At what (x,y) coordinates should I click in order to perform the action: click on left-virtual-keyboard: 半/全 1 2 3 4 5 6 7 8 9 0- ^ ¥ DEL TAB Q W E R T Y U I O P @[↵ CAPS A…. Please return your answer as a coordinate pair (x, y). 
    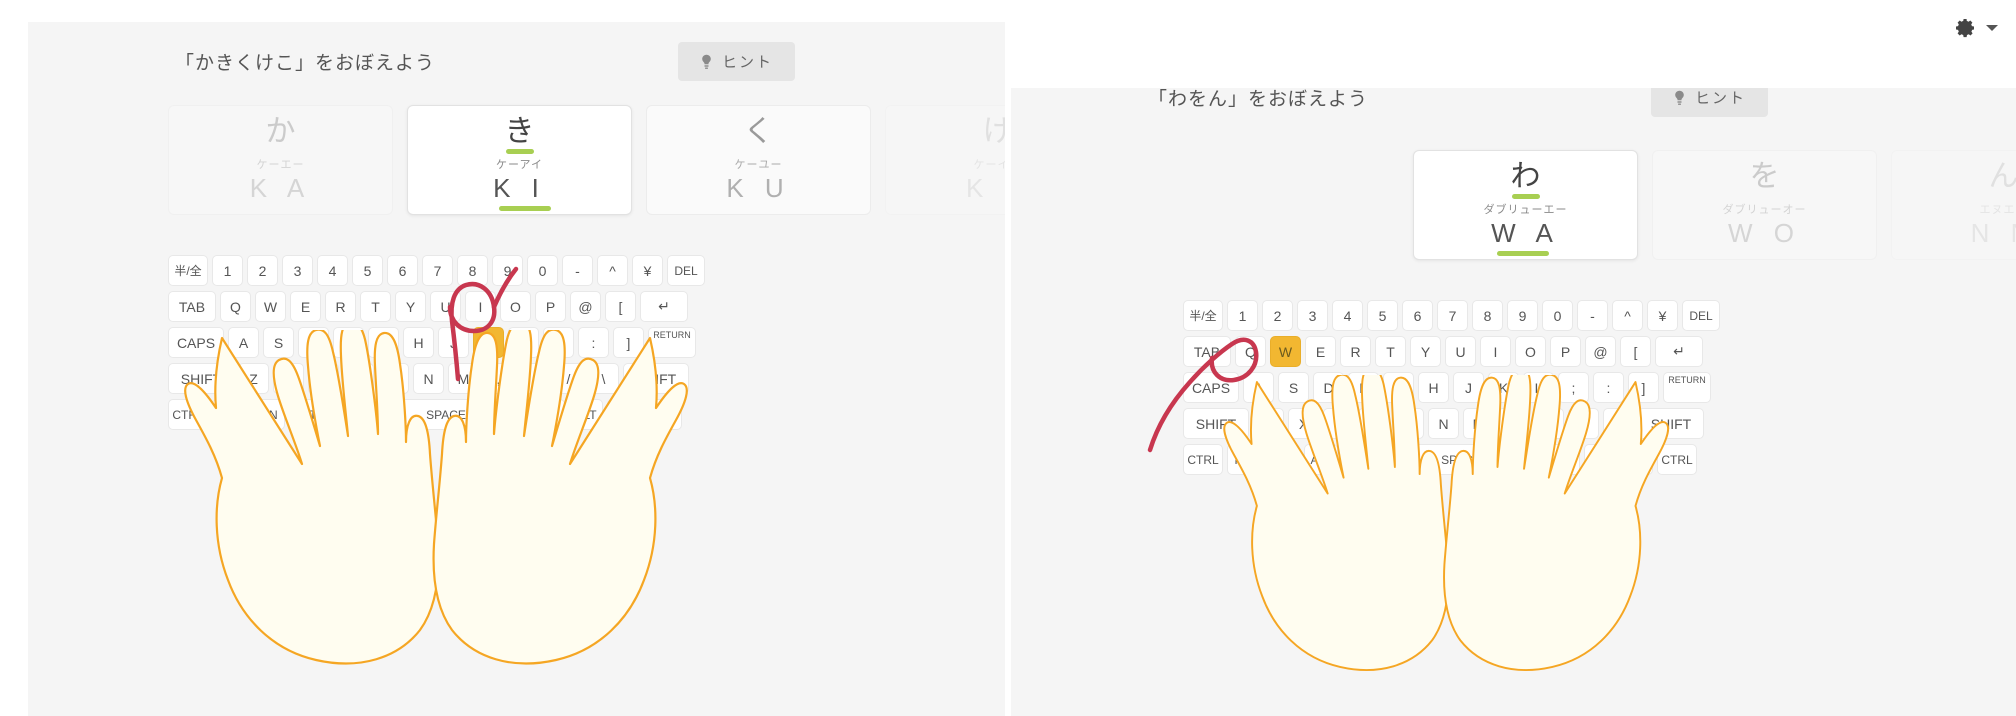
    Looking at the image, I should click on (436, 345).